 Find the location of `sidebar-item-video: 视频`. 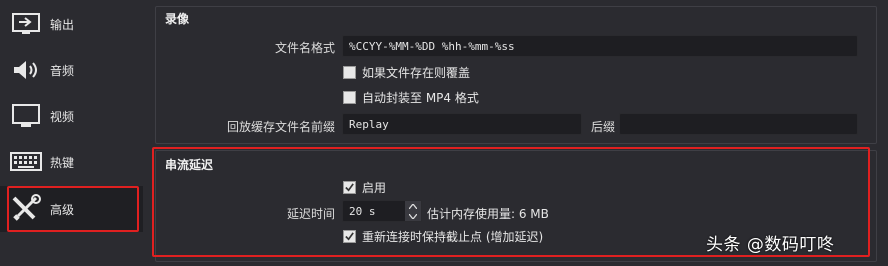

sidebar-item-video: 视频 is located at coordinates (71, 116).